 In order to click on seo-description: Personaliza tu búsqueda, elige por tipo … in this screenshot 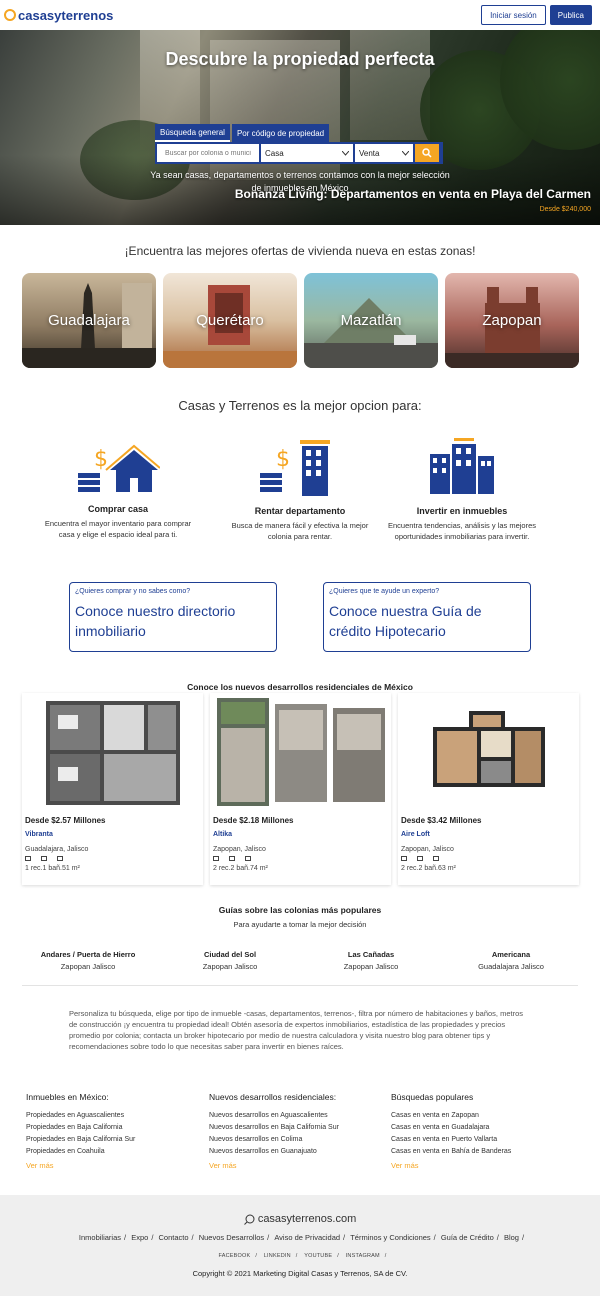, I will do `click(296, 1030)`.